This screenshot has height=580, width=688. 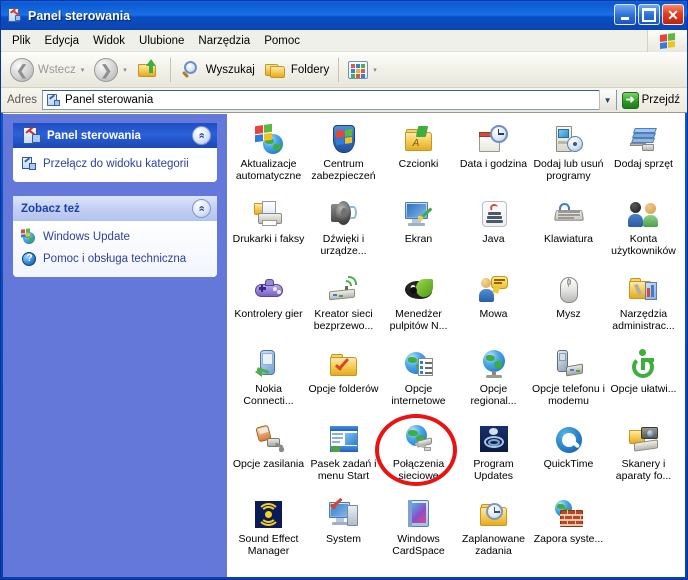 I want to click on minimize-button, so click(x=625, y=14).